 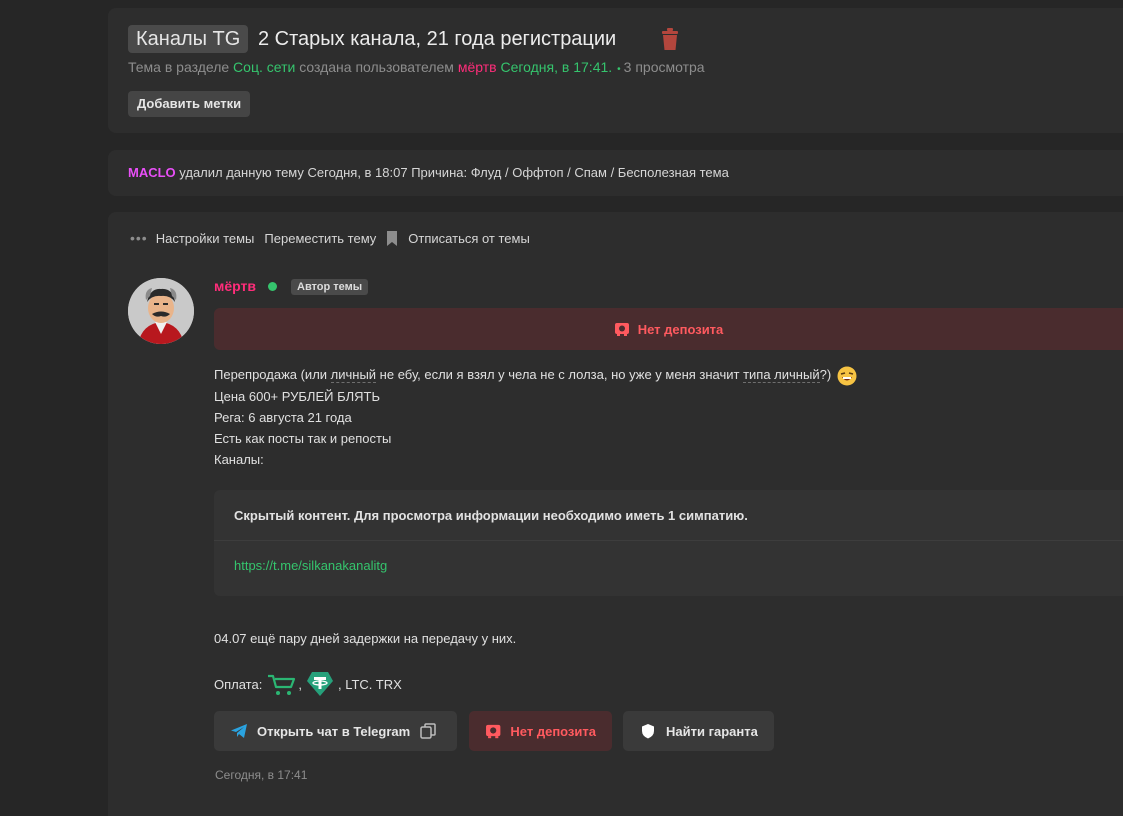 I want to click on find-guarantor-button: Найти гаранта, so click(x=698, y=731).